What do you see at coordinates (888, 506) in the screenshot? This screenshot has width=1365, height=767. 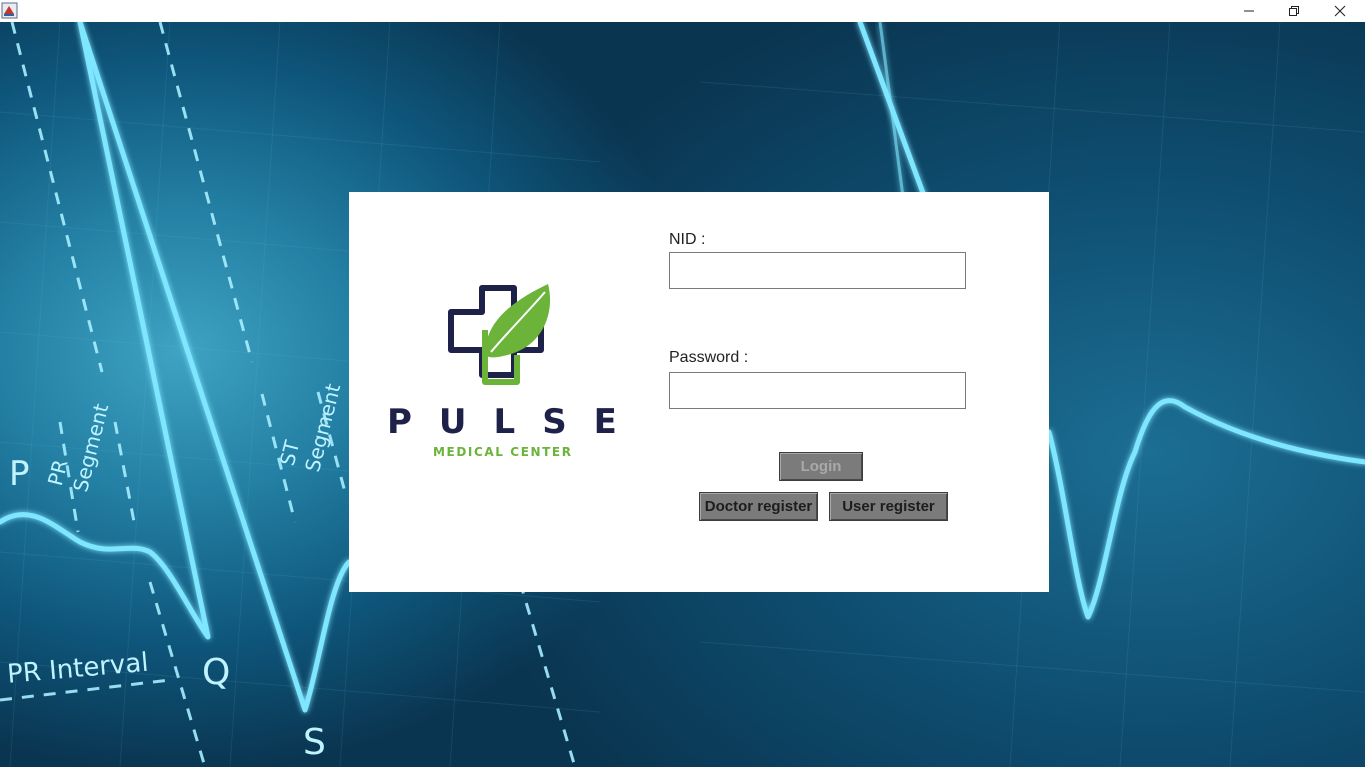 I see `user-register-button: User register` at bounding box center [888, 506].